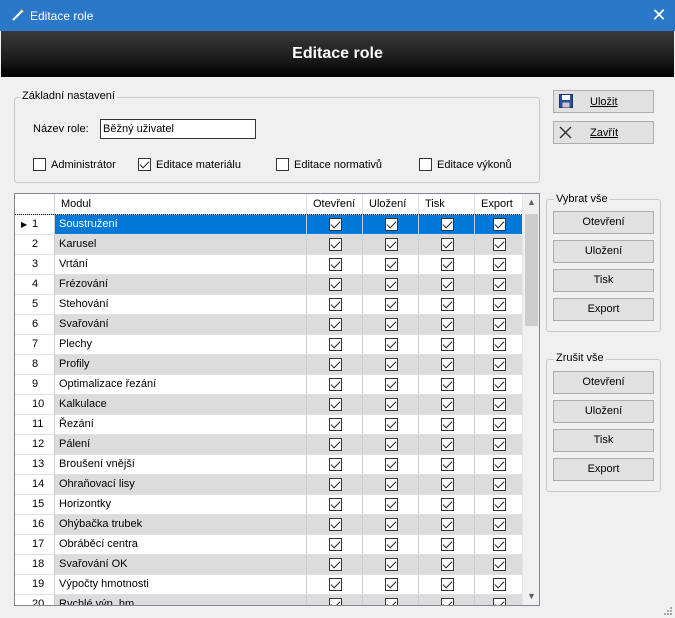 Image resolution: width=675 pixels, height=618 pixels. I want to click on clear-all-export-button: Export, so click(603, 469).